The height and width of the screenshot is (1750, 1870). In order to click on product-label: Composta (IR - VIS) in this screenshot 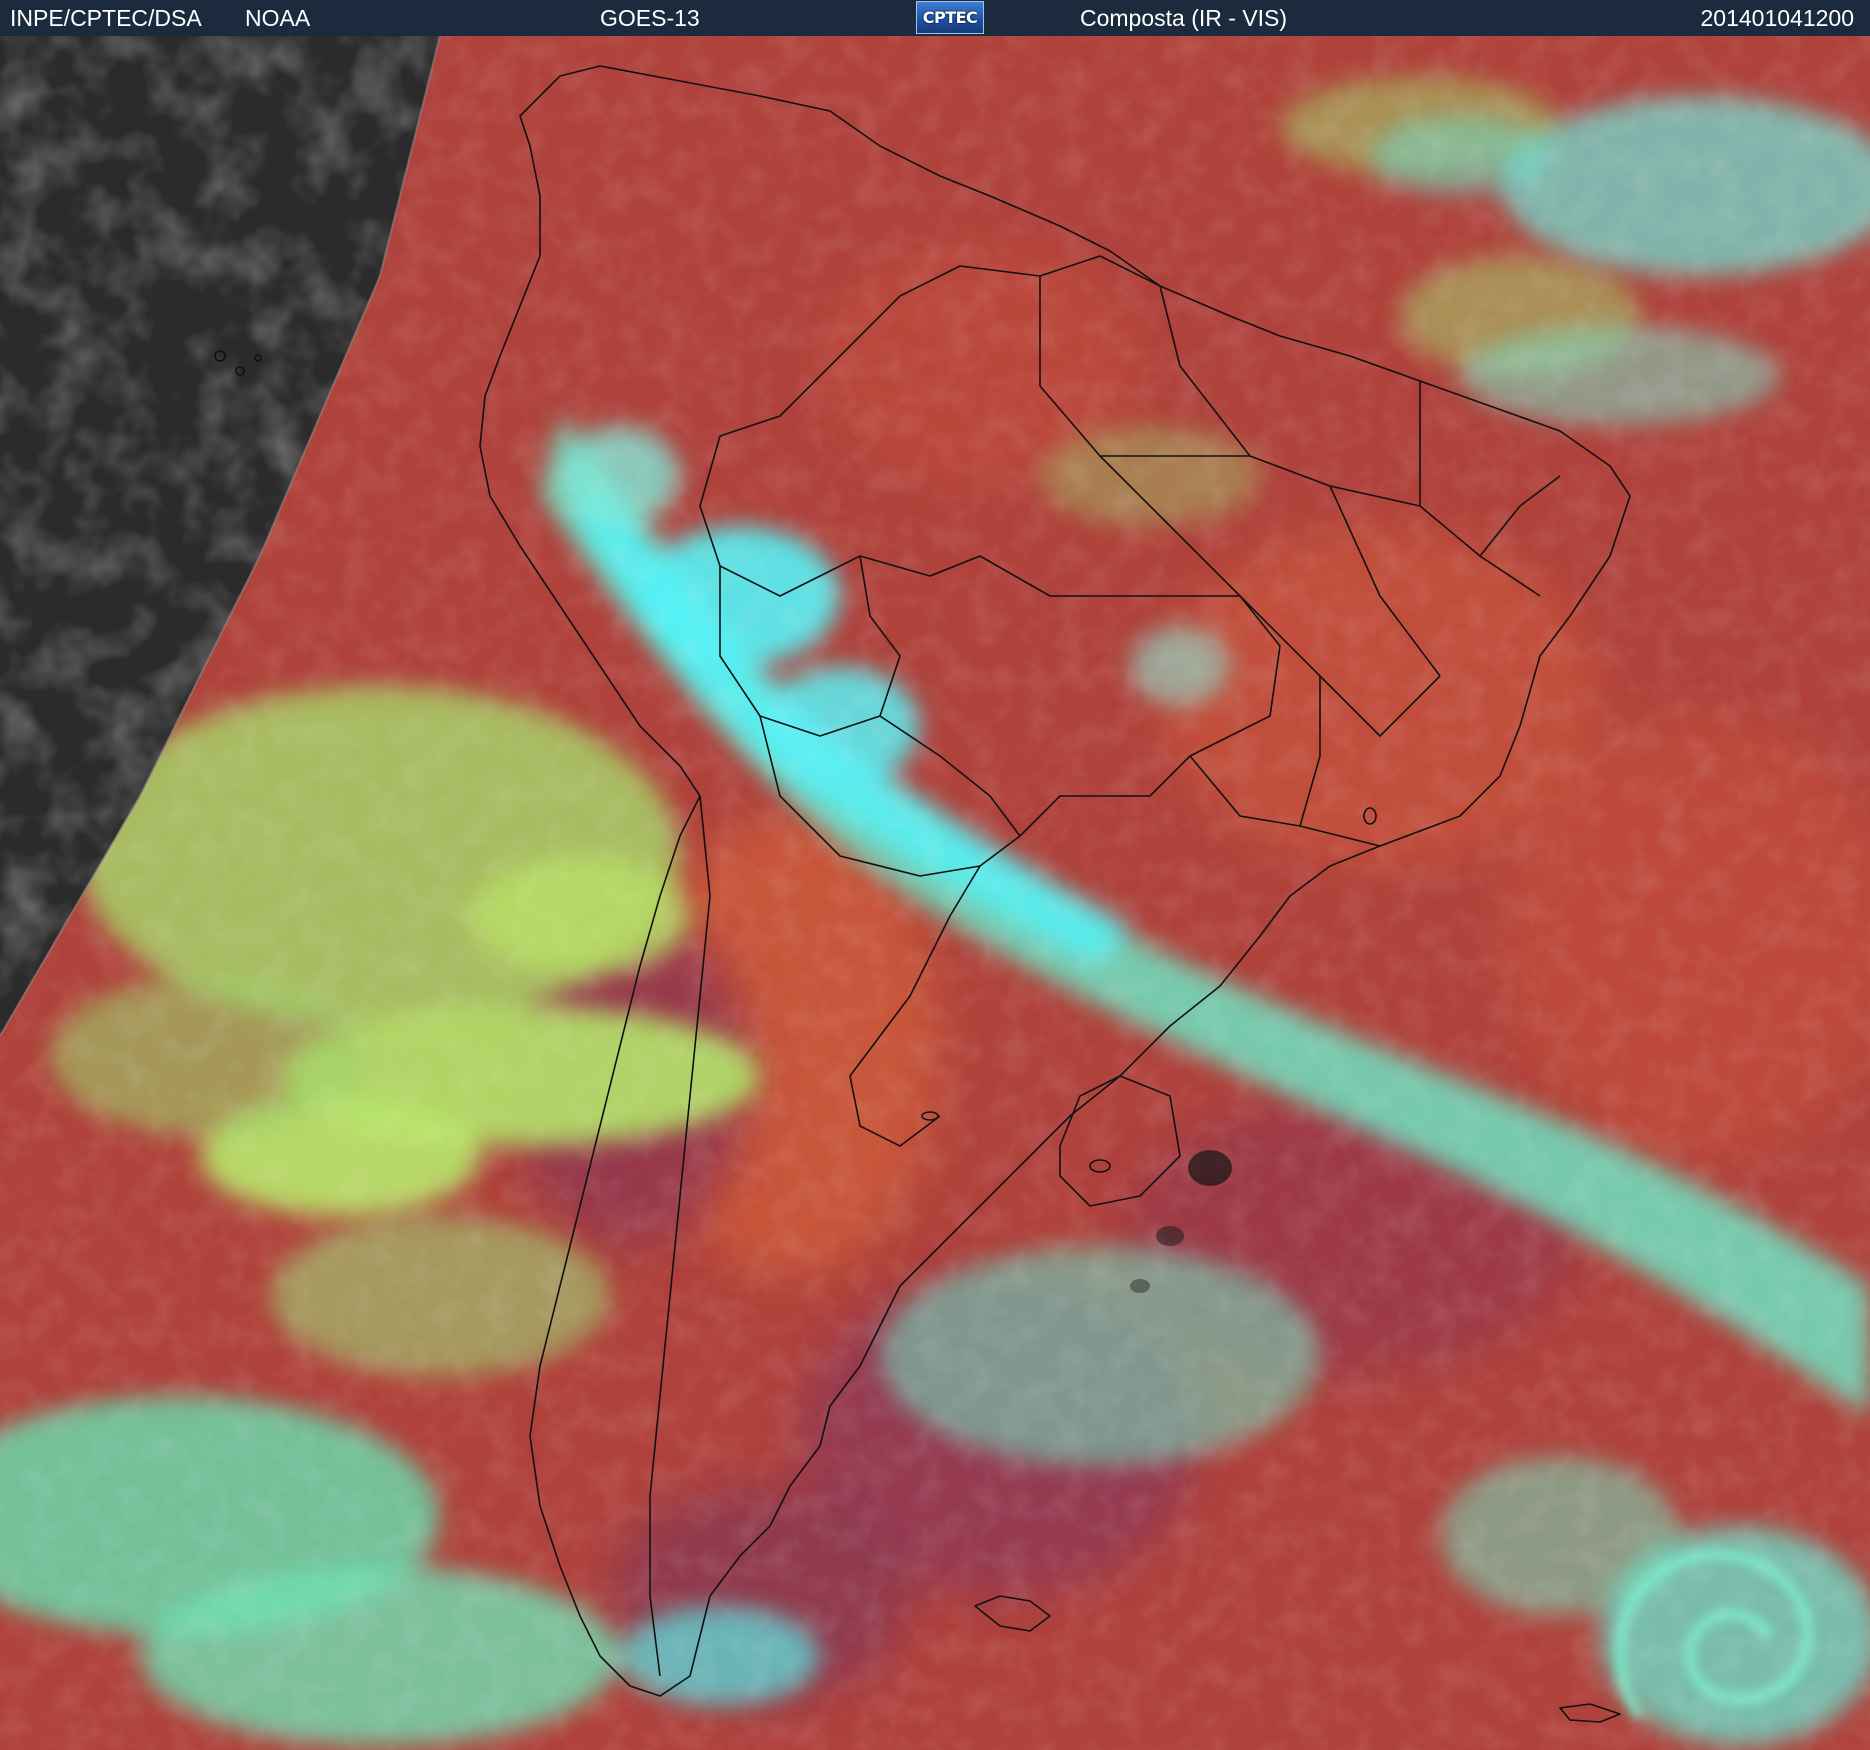, I will do `click(1184, 18)`.